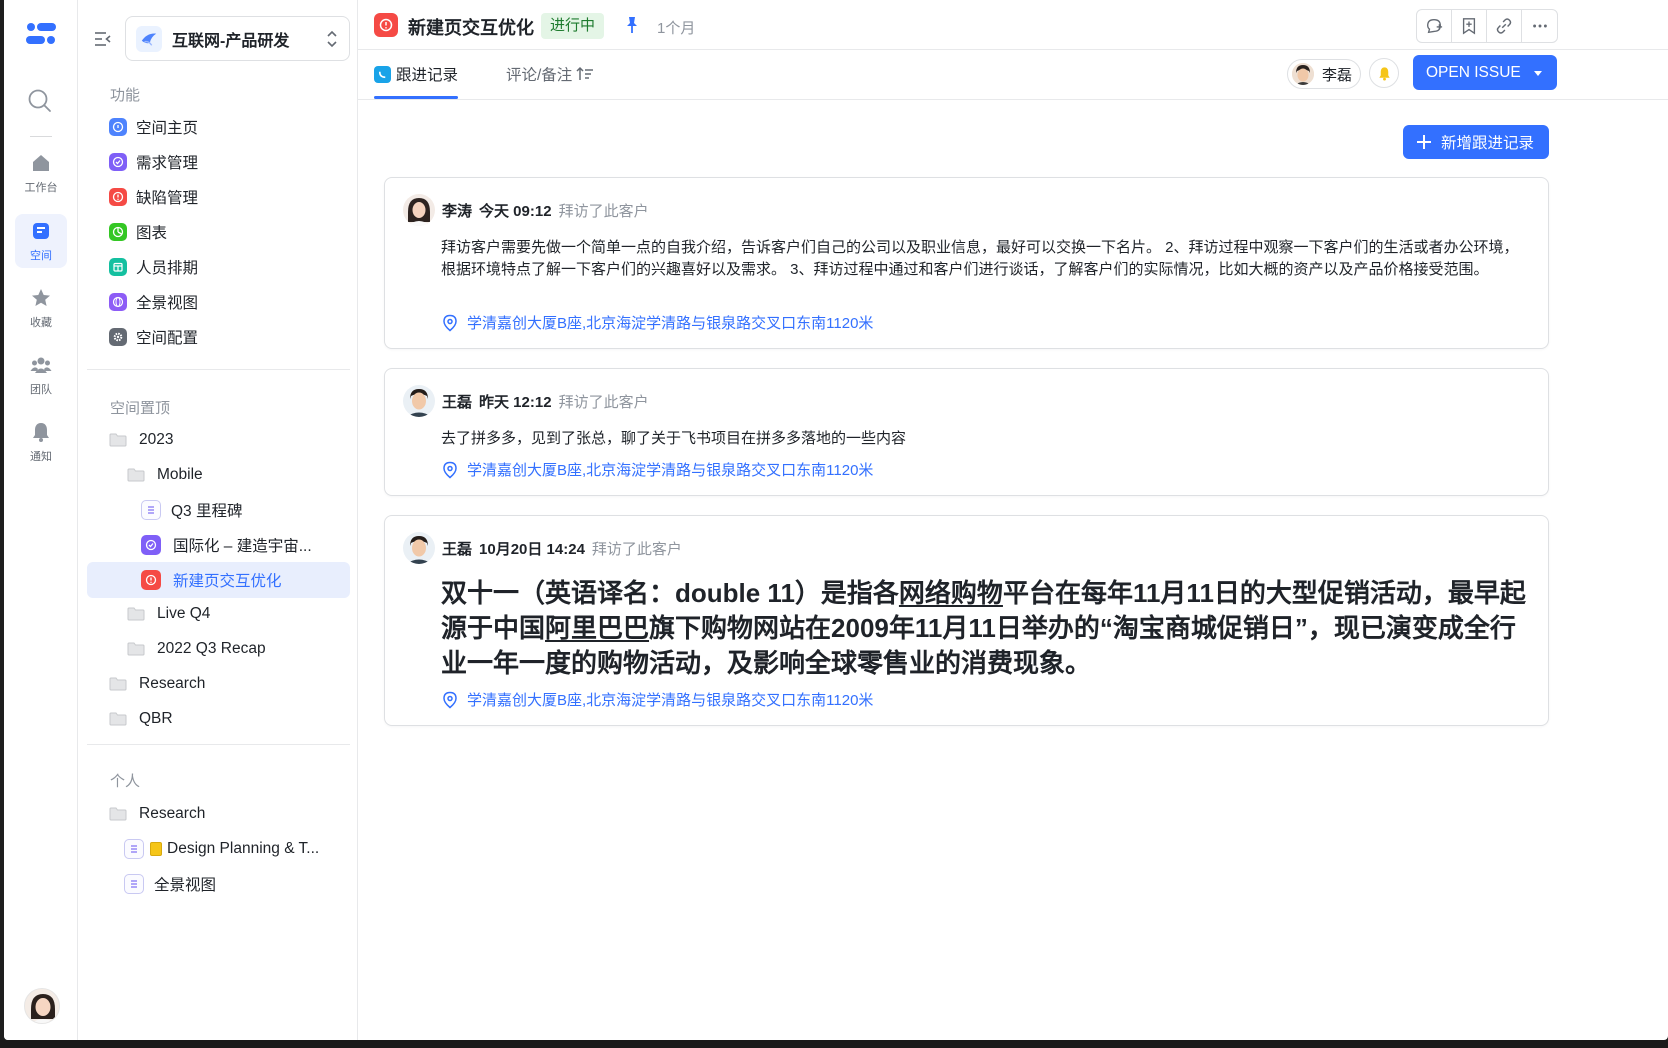 This screenshot has width=1668, height=1048. Describe the element at coordinates (951, 593) in the screenshot. I see `content-link-online-shopping: 网络购物` at that location.